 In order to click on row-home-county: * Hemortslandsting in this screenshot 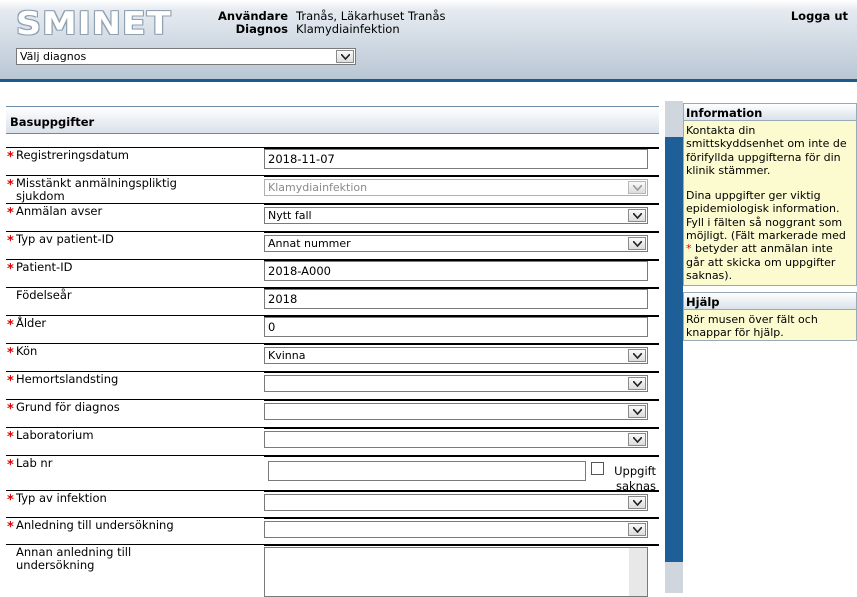, I will do `click(332, 385)`.